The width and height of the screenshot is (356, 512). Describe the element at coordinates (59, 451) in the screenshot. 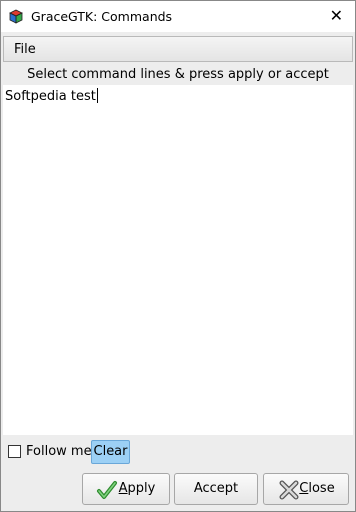

I see `follow-me-label: Follow me` at that location.